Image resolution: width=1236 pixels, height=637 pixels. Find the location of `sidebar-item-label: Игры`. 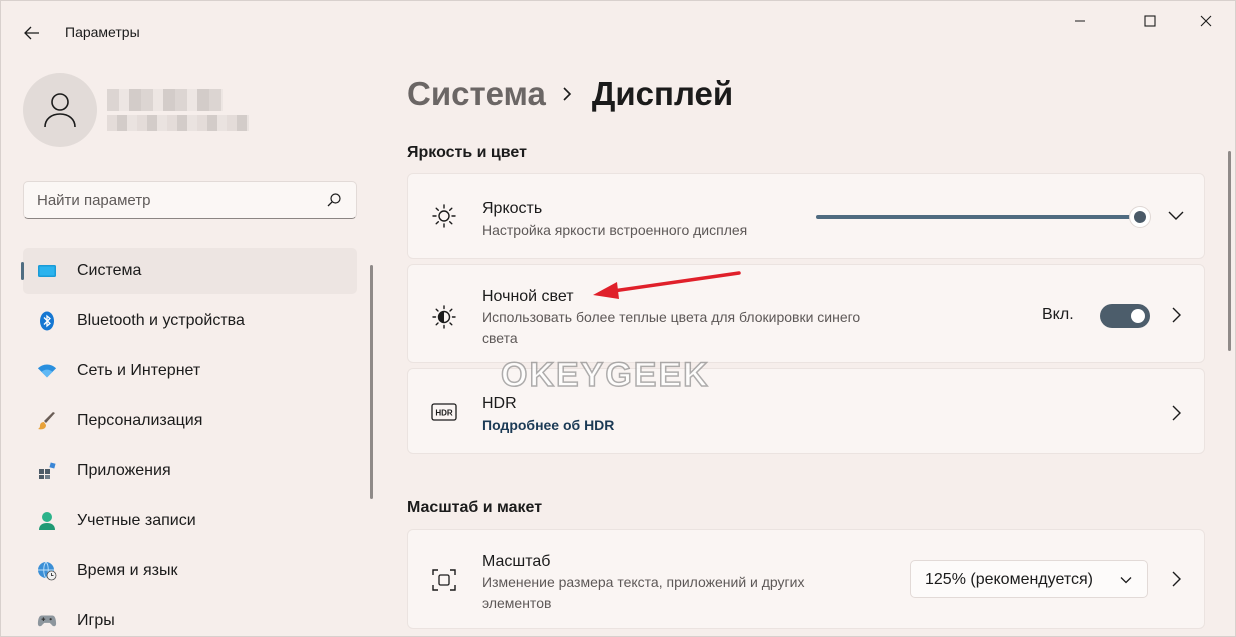

sidebar-item-label: Игры is located at coordinates (96, 620).